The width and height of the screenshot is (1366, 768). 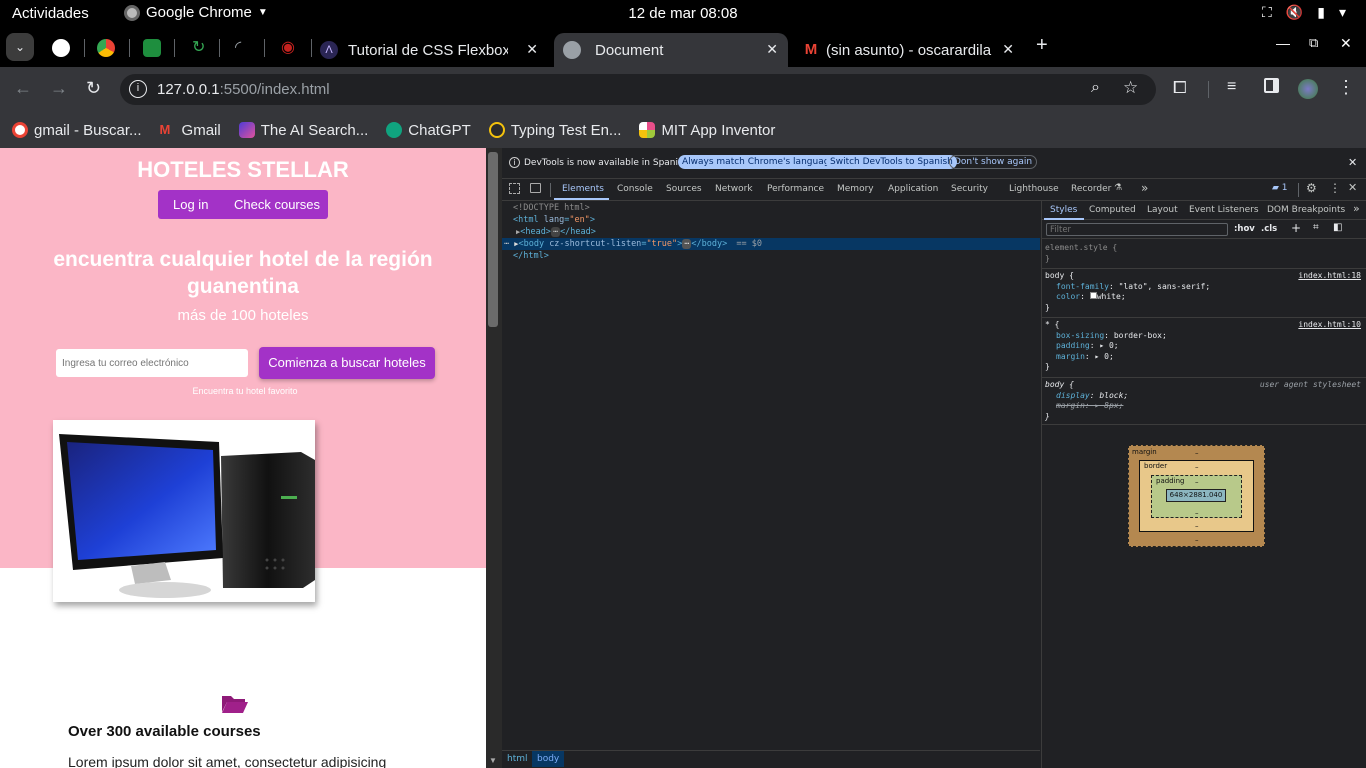 What do you see at coordinates (758, 162) in the screenshot?
I see `match-language-button: Always match Chrome's language` at bounding box center [758, 162].